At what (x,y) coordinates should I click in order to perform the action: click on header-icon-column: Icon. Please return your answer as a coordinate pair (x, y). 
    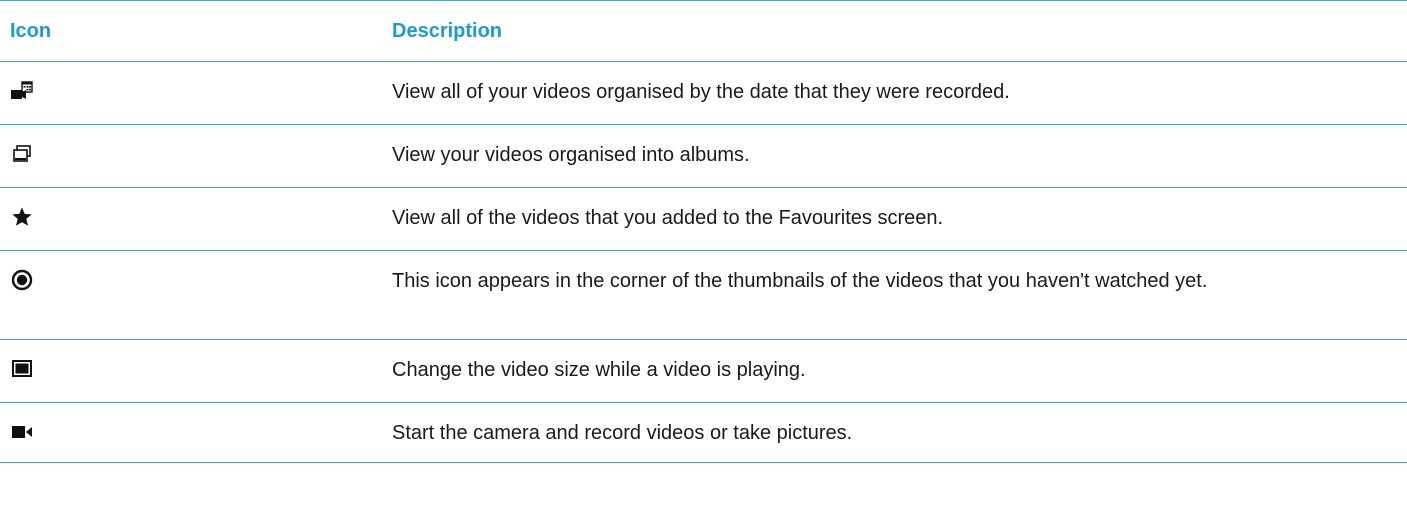
    Looking at the image, I should click on (31, 31).